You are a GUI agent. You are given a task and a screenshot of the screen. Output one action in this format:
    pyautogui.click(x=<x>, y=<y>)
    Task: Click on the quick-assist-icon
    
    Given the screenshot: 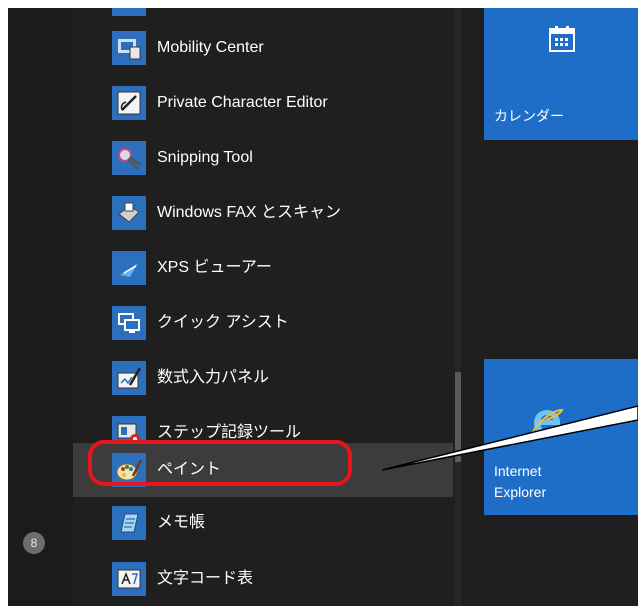 What is the action you would take?
    pyautogui.click(x=129, y=323)
    